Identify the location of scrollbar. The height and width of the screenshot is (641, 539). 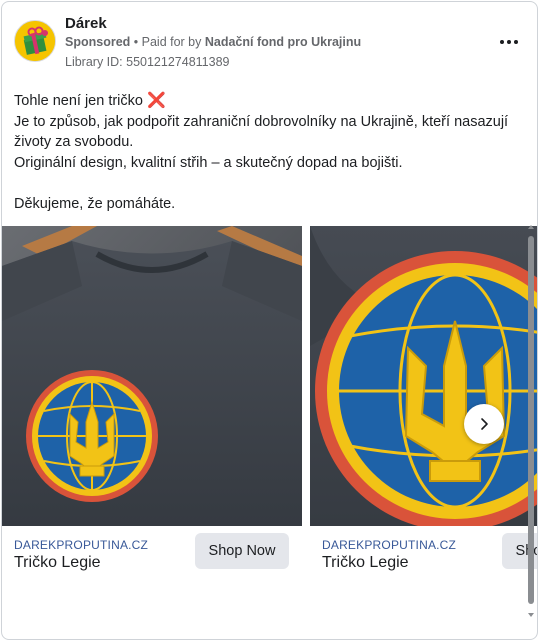
(531, 422).